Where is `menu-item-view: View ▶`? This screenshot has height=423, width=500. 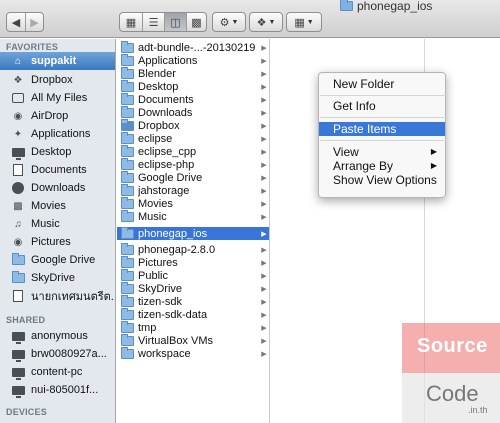 menu-item-view: View ▶ is located at coordinates (382, 152).